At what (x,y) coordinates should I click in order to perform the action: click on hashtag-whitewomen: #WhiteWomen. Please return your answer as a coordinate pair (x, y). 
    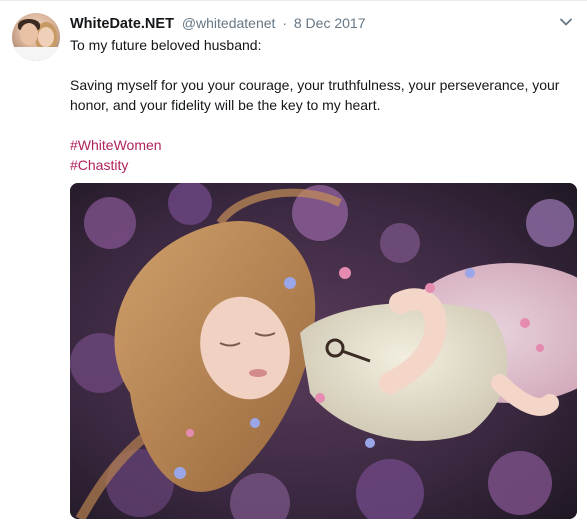
    Looking at the image, I should click on (320, 145).